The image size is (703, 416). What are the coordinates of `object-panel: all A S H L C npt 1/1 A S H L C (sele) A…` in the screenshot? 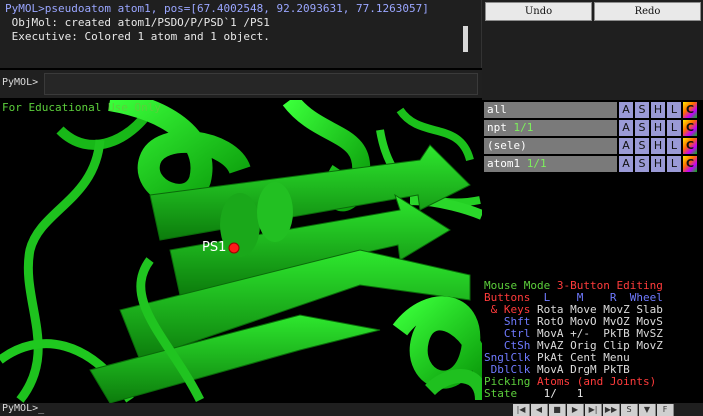 It's located at (592, 190).